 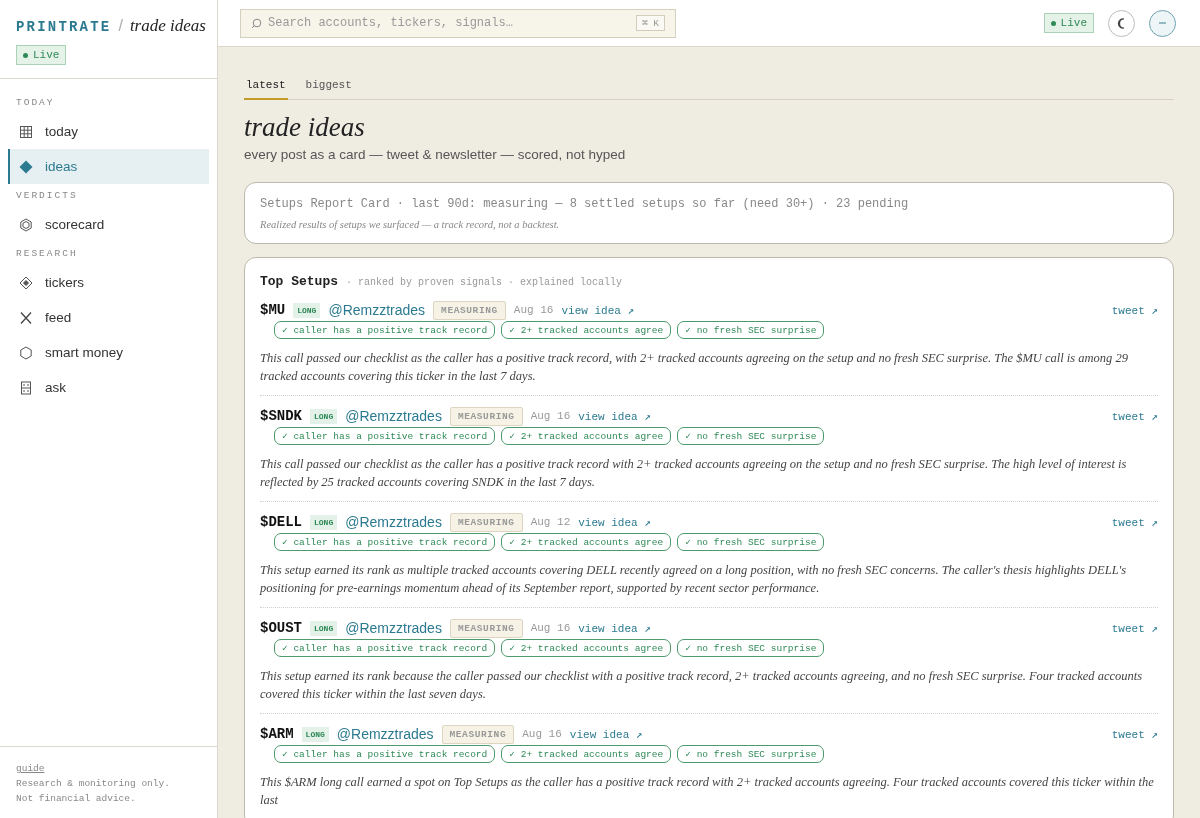 I want to click on search-bar: Search accounts, tickers, signals… ⌘ K, so click(x=458, y=23).